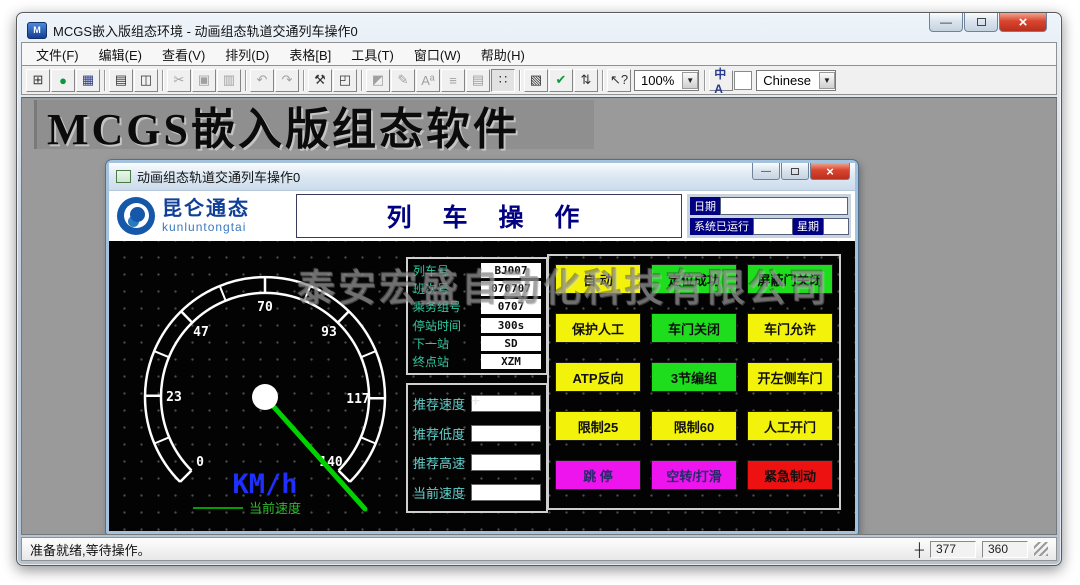 The width and height of the screenshot is (1080, 585). Describe the element at coordinates (262, 80) in the screenshot. I see `undo-icon: ↶` at that location.